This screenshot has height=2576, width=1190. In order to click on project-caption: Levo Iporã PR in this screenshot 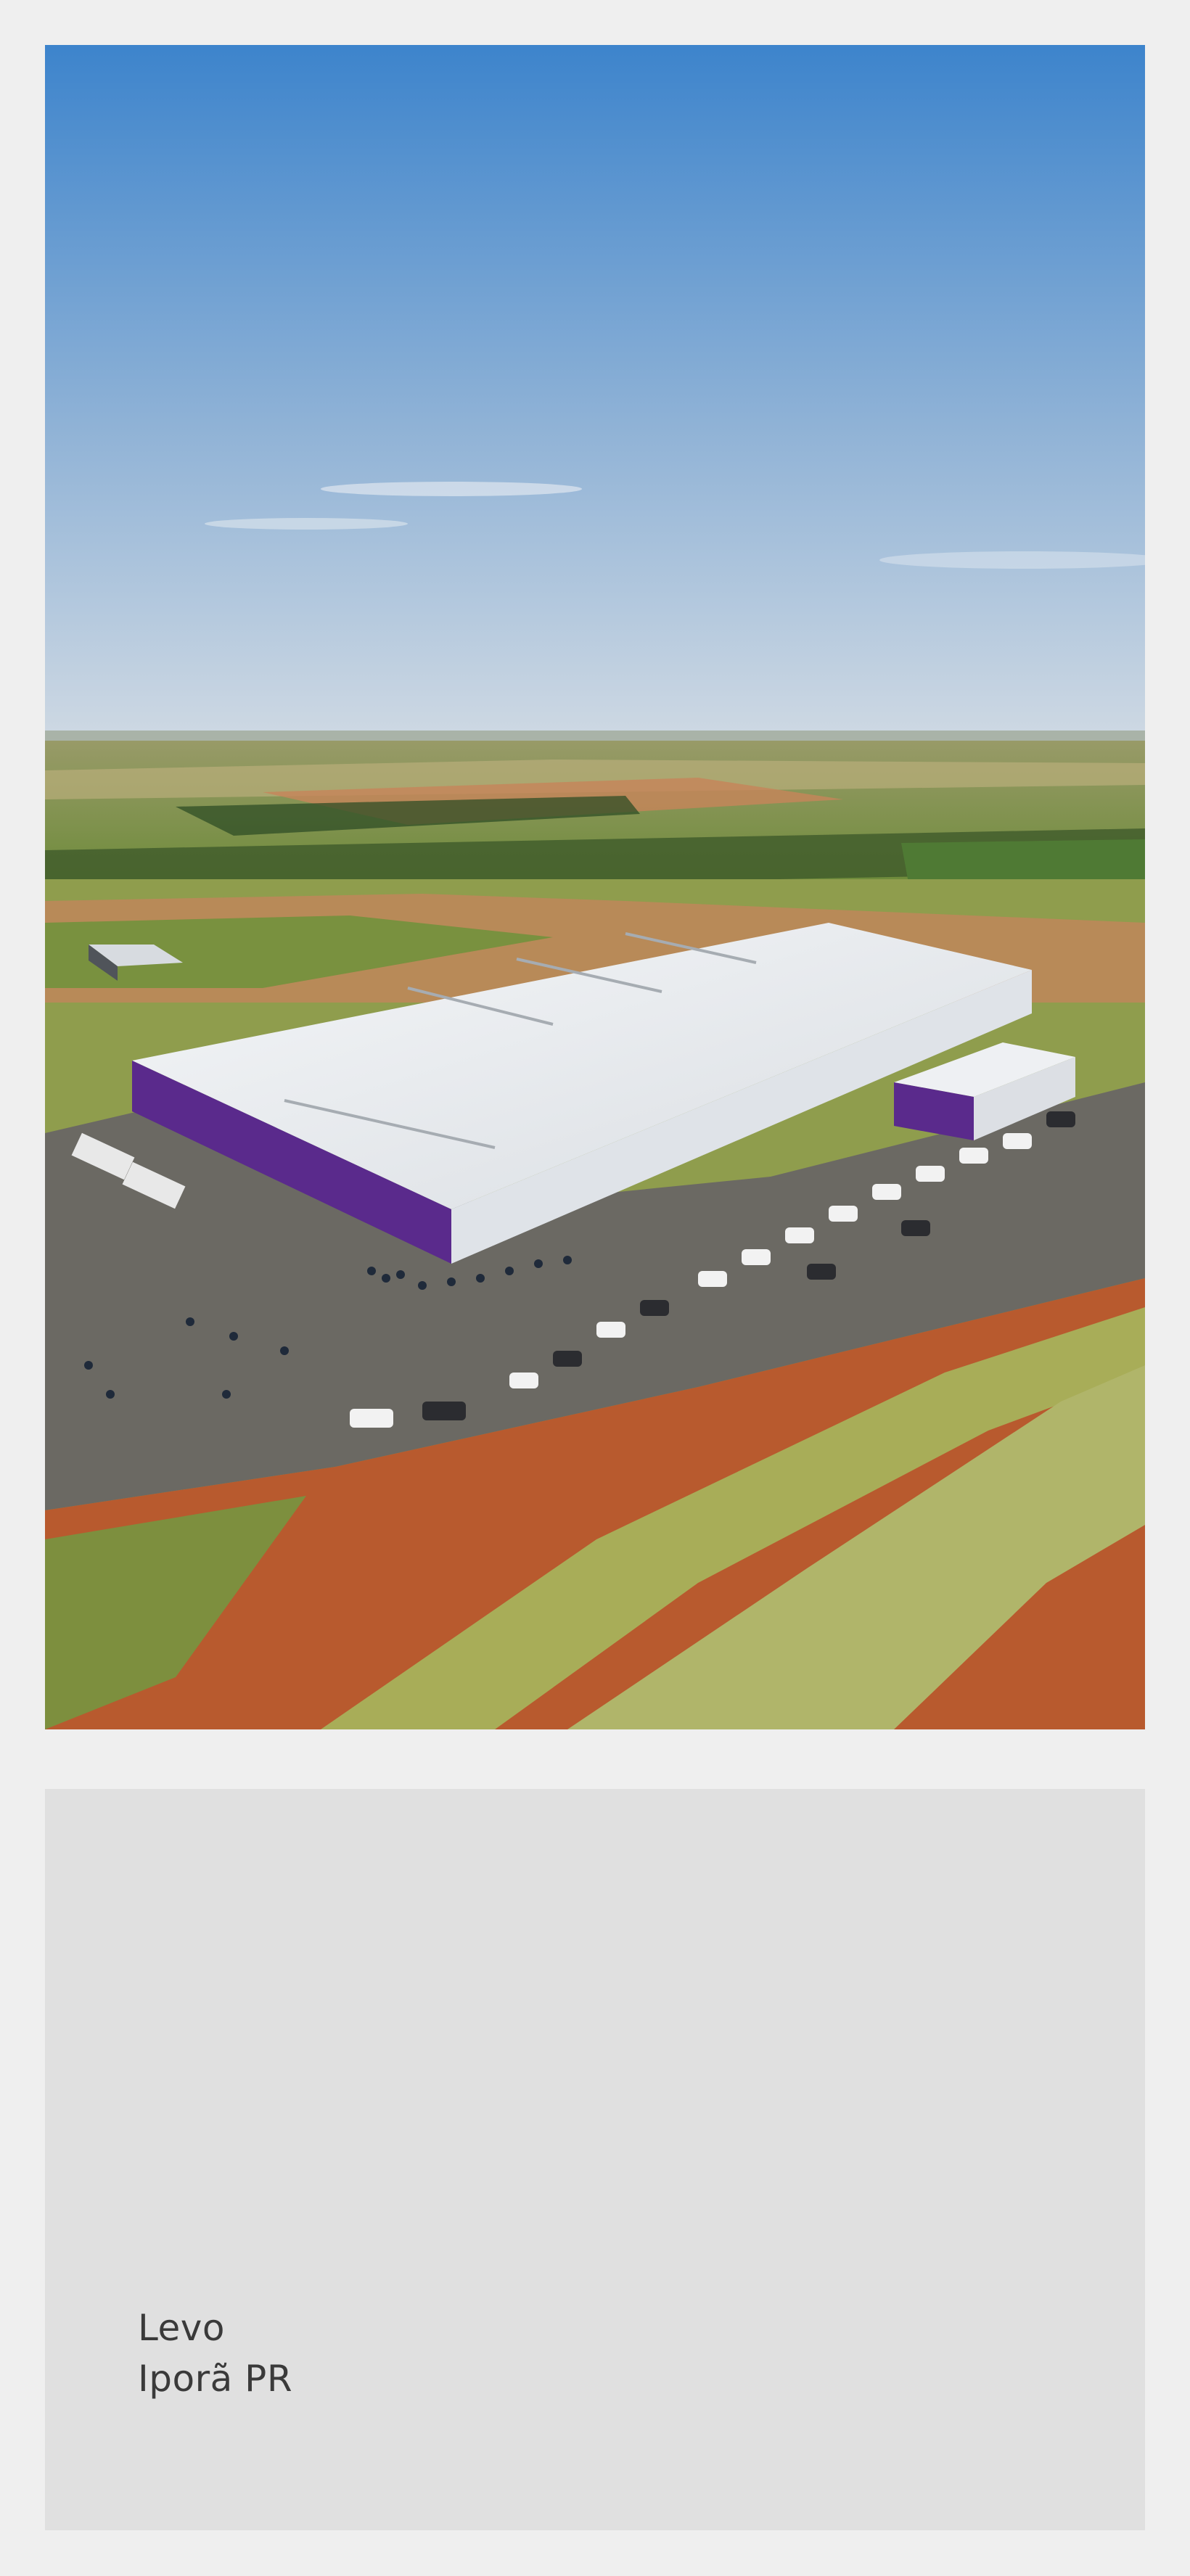, I will do `click(215, 2353)`.